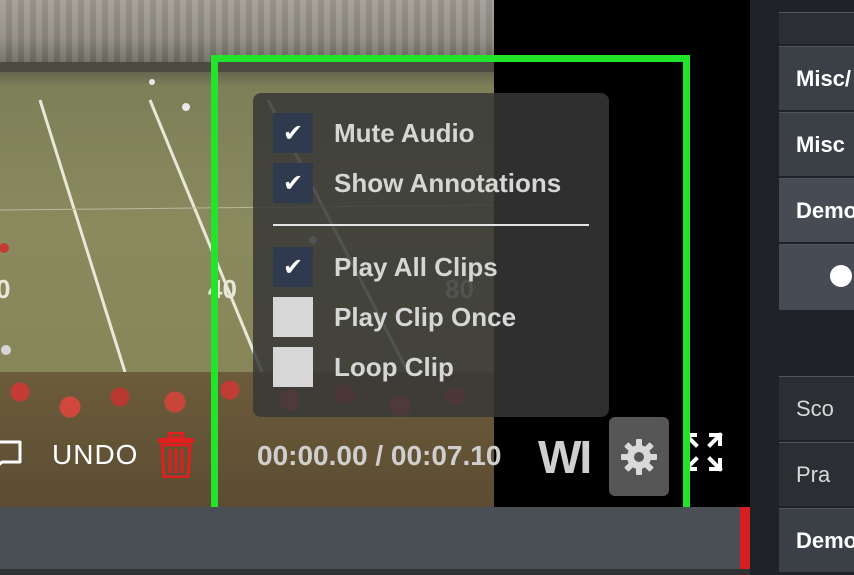  I want to click on gear-icon, so click(639, 456).